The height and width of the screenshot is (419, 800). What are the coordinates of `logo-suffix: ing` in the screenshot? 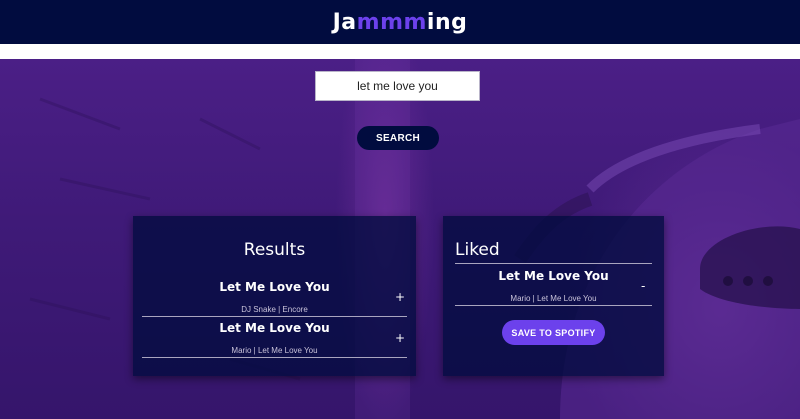 It's located at (447, 22).